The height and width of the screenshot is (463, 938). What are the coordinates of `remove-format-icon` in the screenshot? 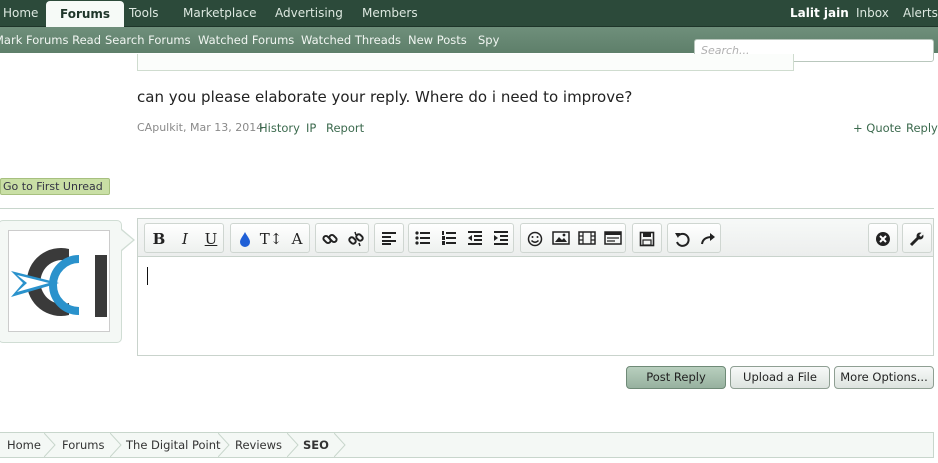 It's located at (883, 239).